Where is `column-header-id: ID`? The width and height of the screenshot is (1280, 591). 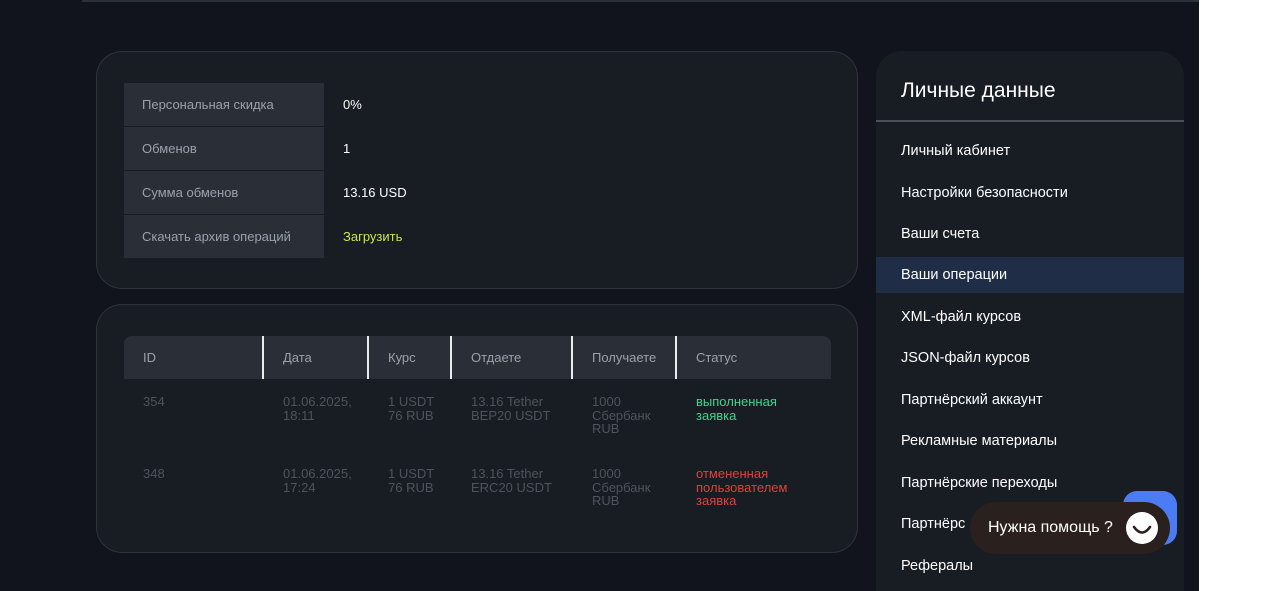 column-header-id: ID is located at coordinates (149, 357).